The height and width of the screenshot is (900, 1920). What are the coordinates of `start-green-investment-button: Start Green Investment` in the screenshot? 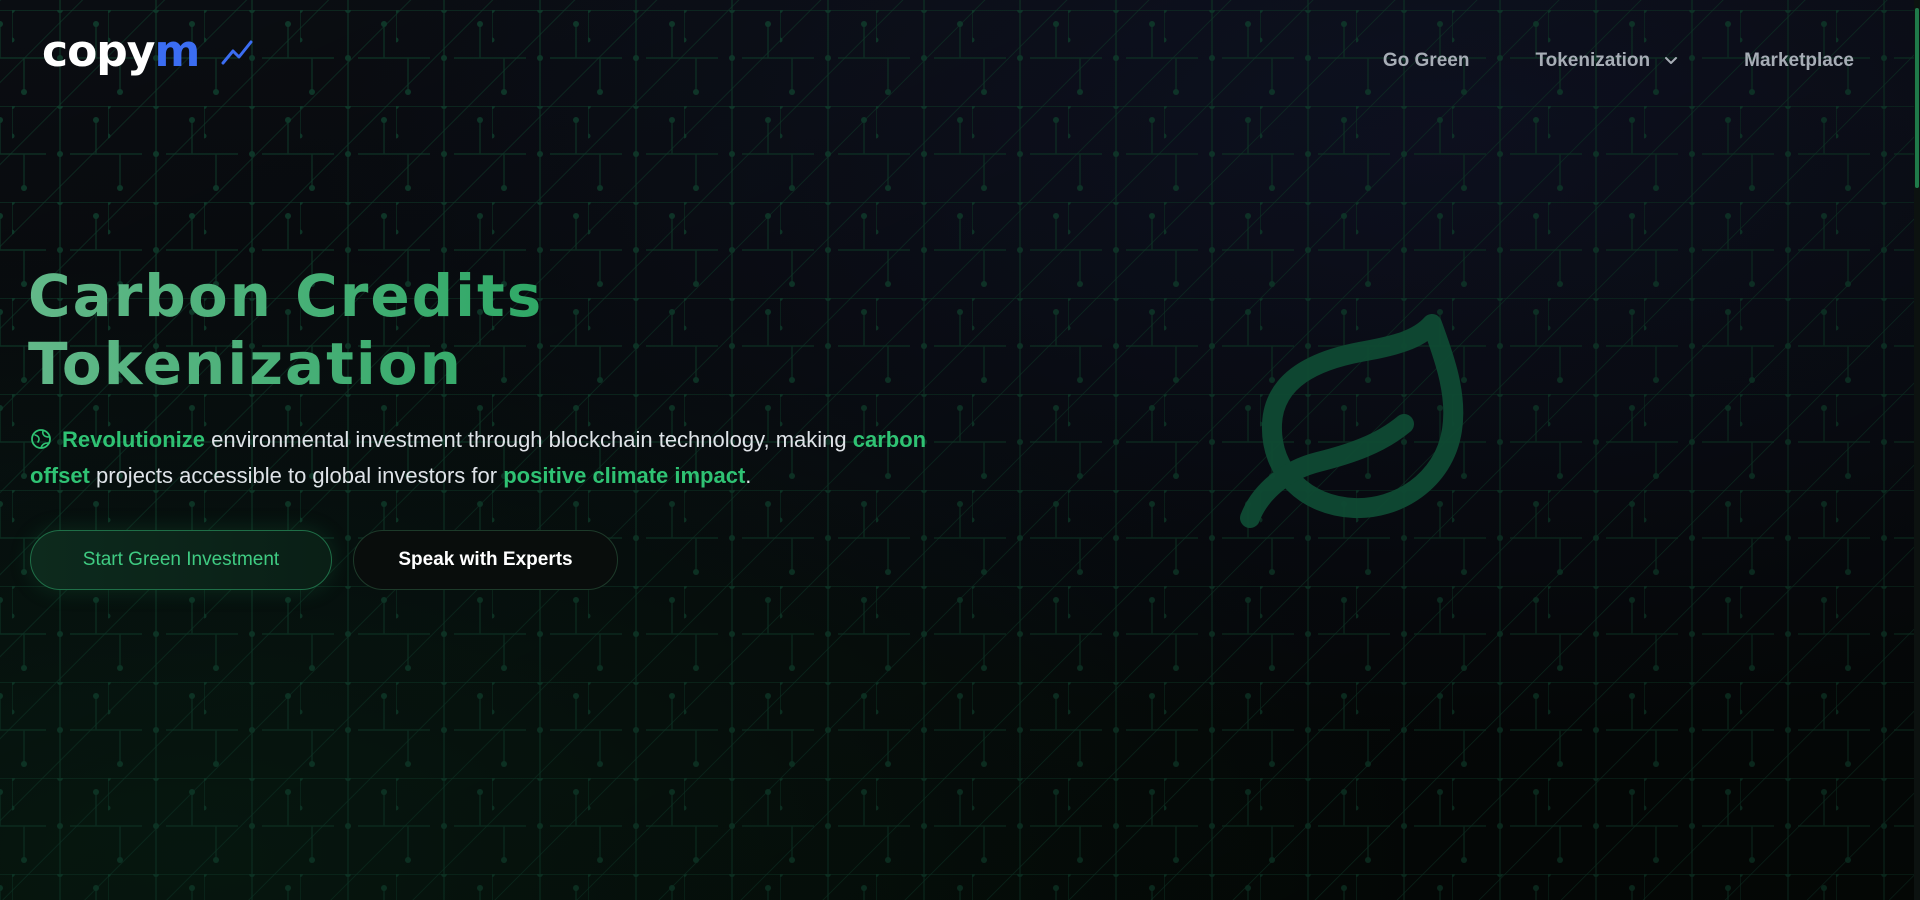 It's located at (181, 560).